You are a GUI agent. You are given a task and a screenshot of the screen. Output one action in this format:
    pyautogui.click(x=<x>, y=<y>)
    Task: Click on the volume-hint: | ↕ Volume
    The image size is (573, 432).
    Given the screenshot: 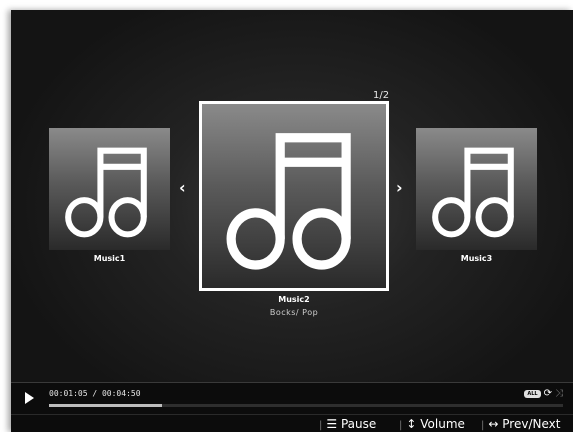 What is the action you would take?
    pyautogui.click(x=432, y=424)
    